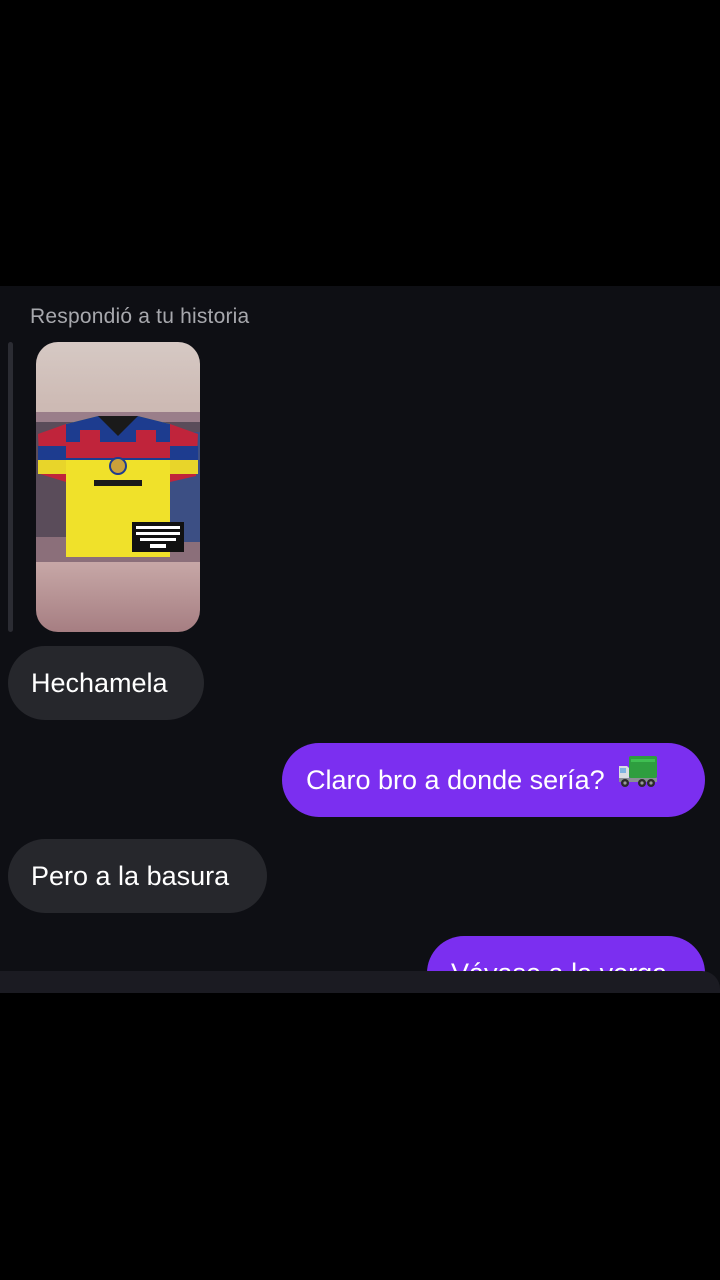  Describe the element at coordinates (99, 683) in the screenshot. I see `message-text: Hechamela` at that location.